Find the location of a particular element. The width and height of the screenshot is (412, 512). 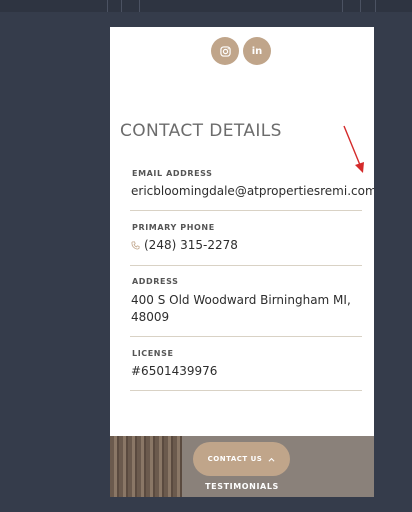

phone-number: (248) 315-2278 is located at coordinates (191, 245).